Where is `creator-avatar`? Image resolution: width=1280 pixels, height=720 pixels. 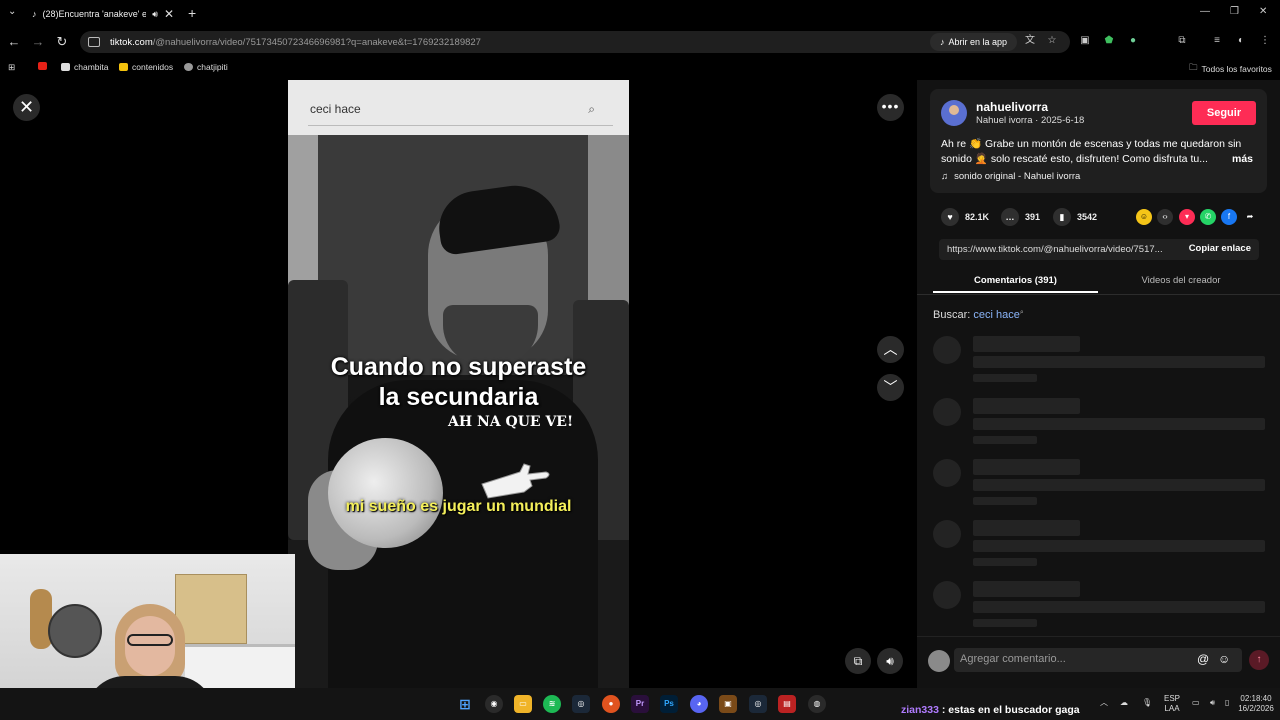
creator-avatar is located at coordinates (954, 113).